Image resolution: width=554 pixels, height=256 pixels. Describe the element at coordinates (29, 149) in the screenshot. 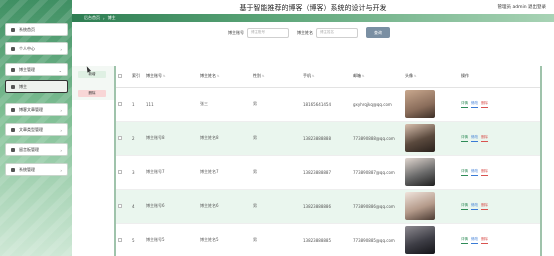

I see `sidebar-item-label: 留言板管理` at that location.